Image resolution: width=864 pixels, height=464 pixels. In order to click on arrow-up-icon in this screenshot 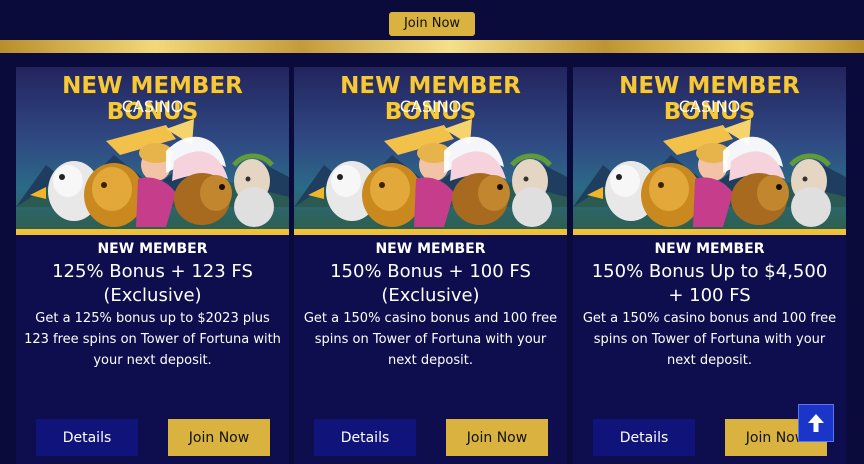, I will do `click(816, 423)`.